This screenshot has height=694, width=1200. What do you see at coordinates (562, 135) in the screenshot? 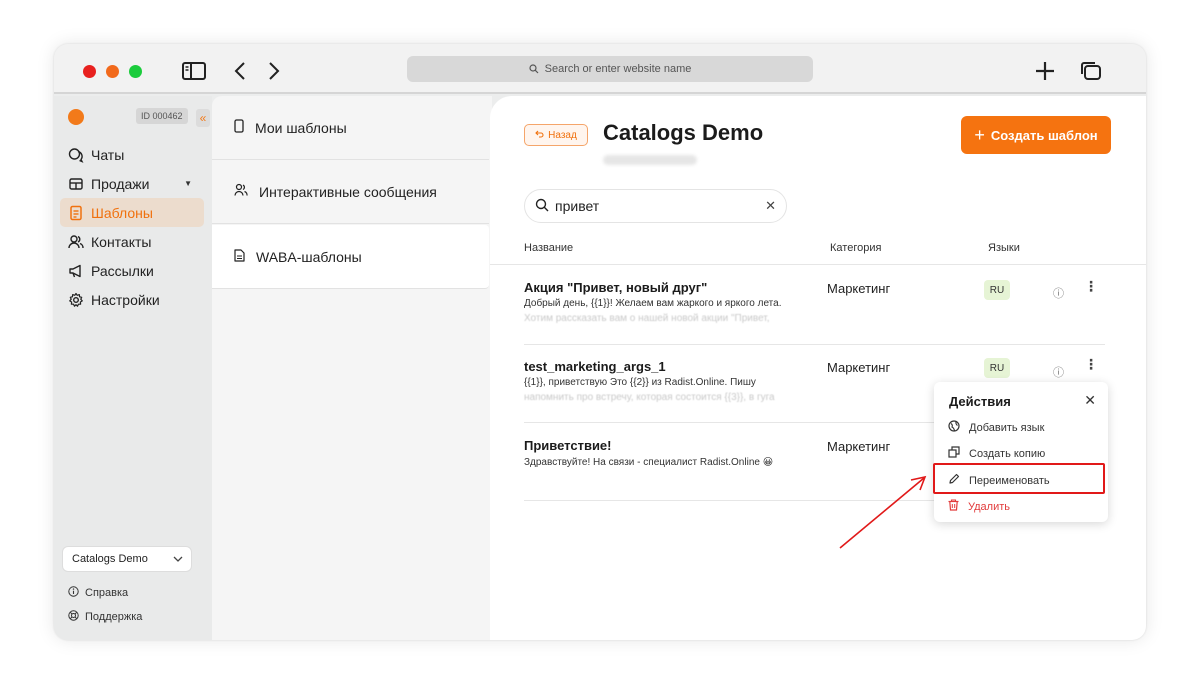
I see `back-label: Назад` at bounding box center [562, 135].